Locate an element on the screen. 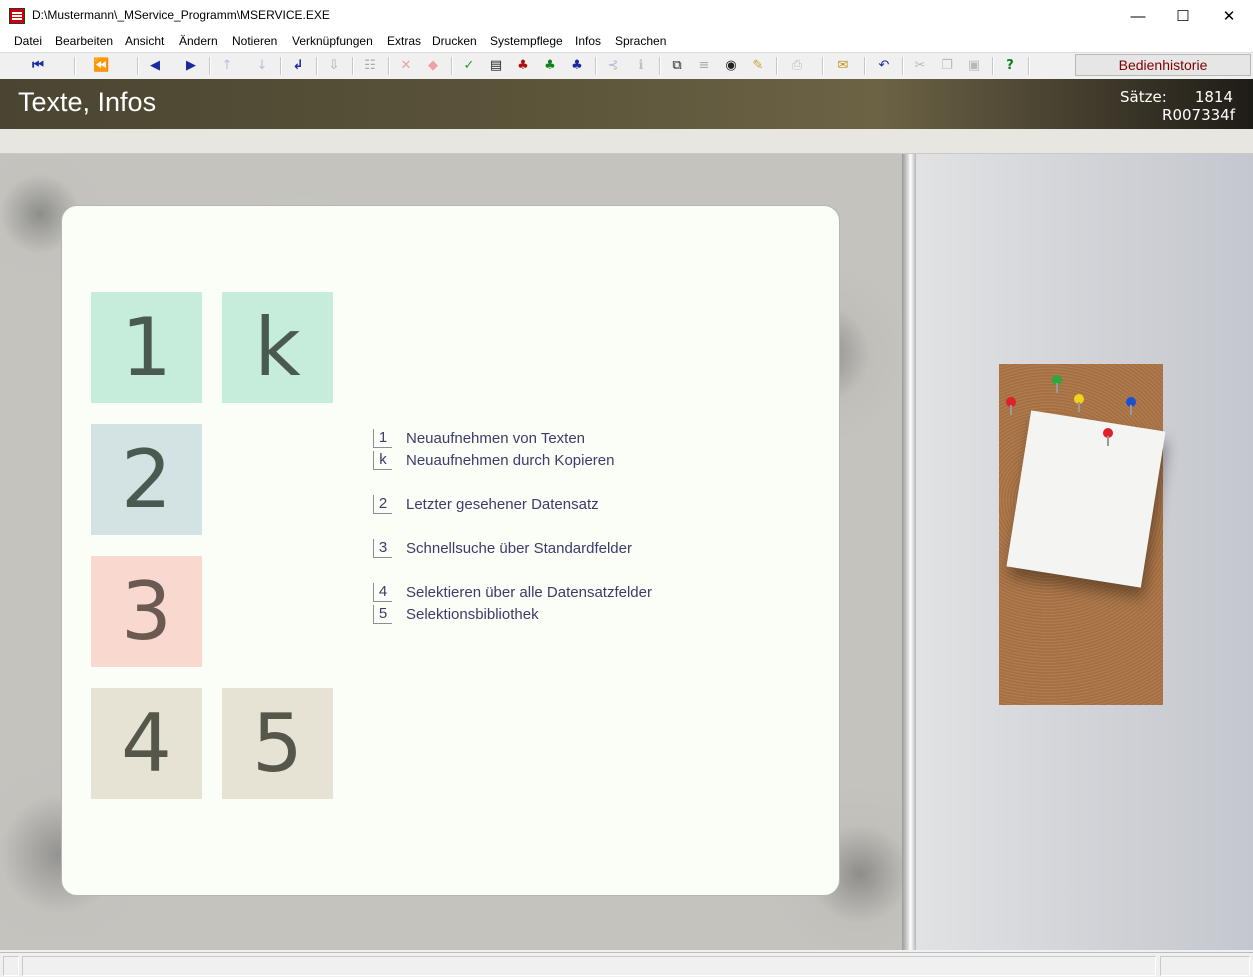  tile-5: 5 is located at coordinates (277, 743).